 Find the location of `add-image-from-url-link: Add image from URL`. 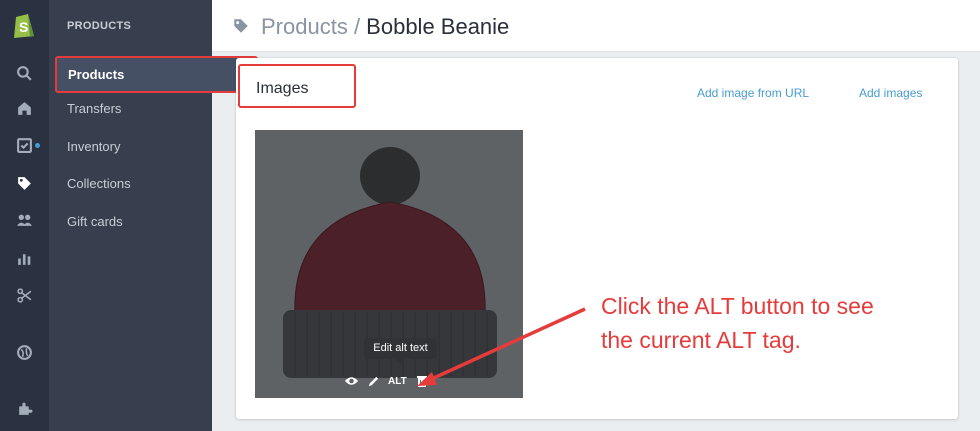

add-image-from-url-link: Add image from URL is located at coordinates (753, 93).